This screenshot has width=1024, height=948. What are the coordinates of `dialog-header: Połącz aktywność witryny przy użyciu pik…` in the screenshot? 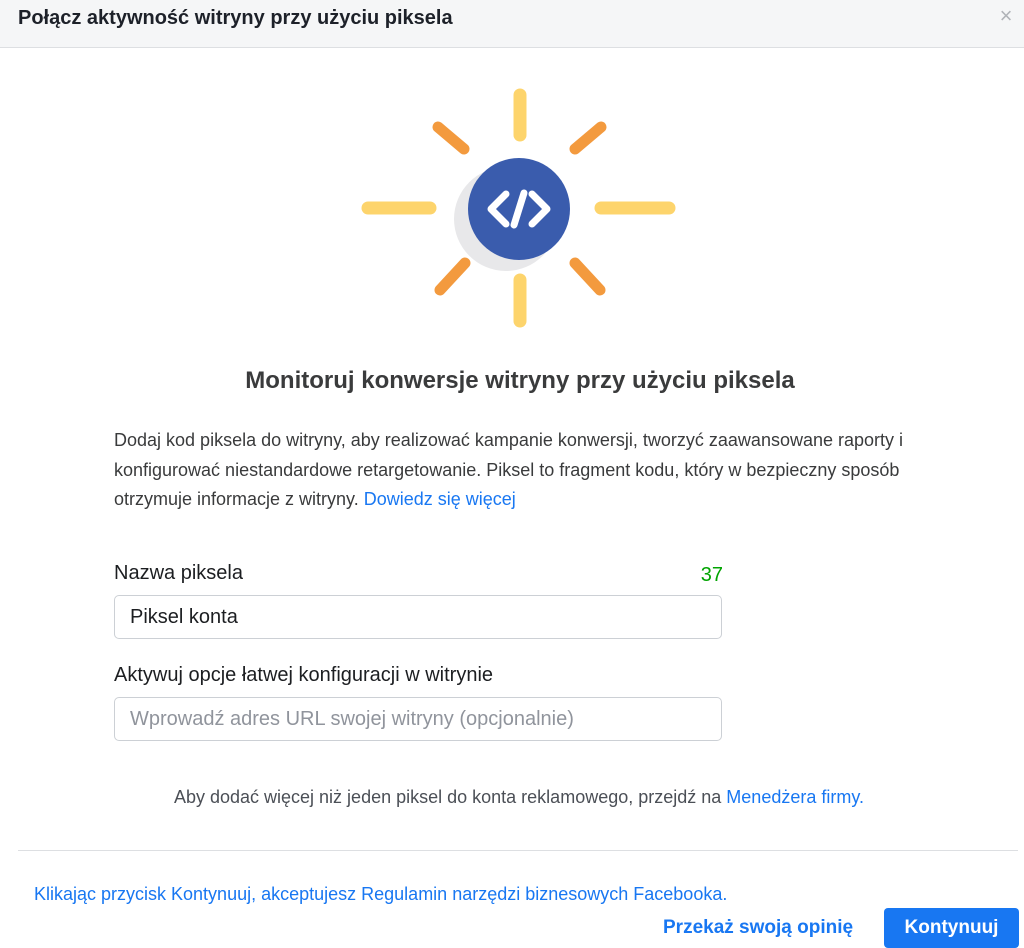 It's located at (512, 24).